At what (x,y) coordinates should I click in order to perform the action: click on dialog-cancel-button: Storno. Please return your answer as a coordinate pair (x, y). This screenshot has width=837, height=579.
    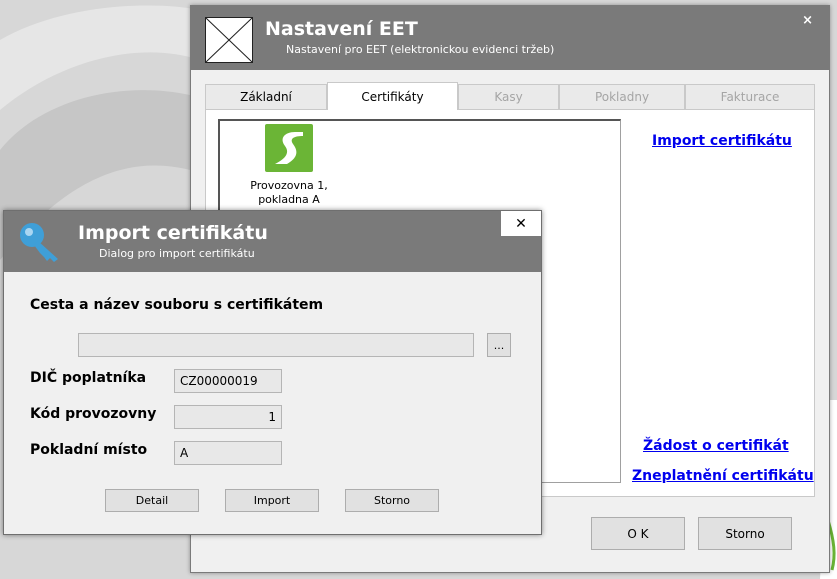
    Looking at the image, I should click on (392, 500).